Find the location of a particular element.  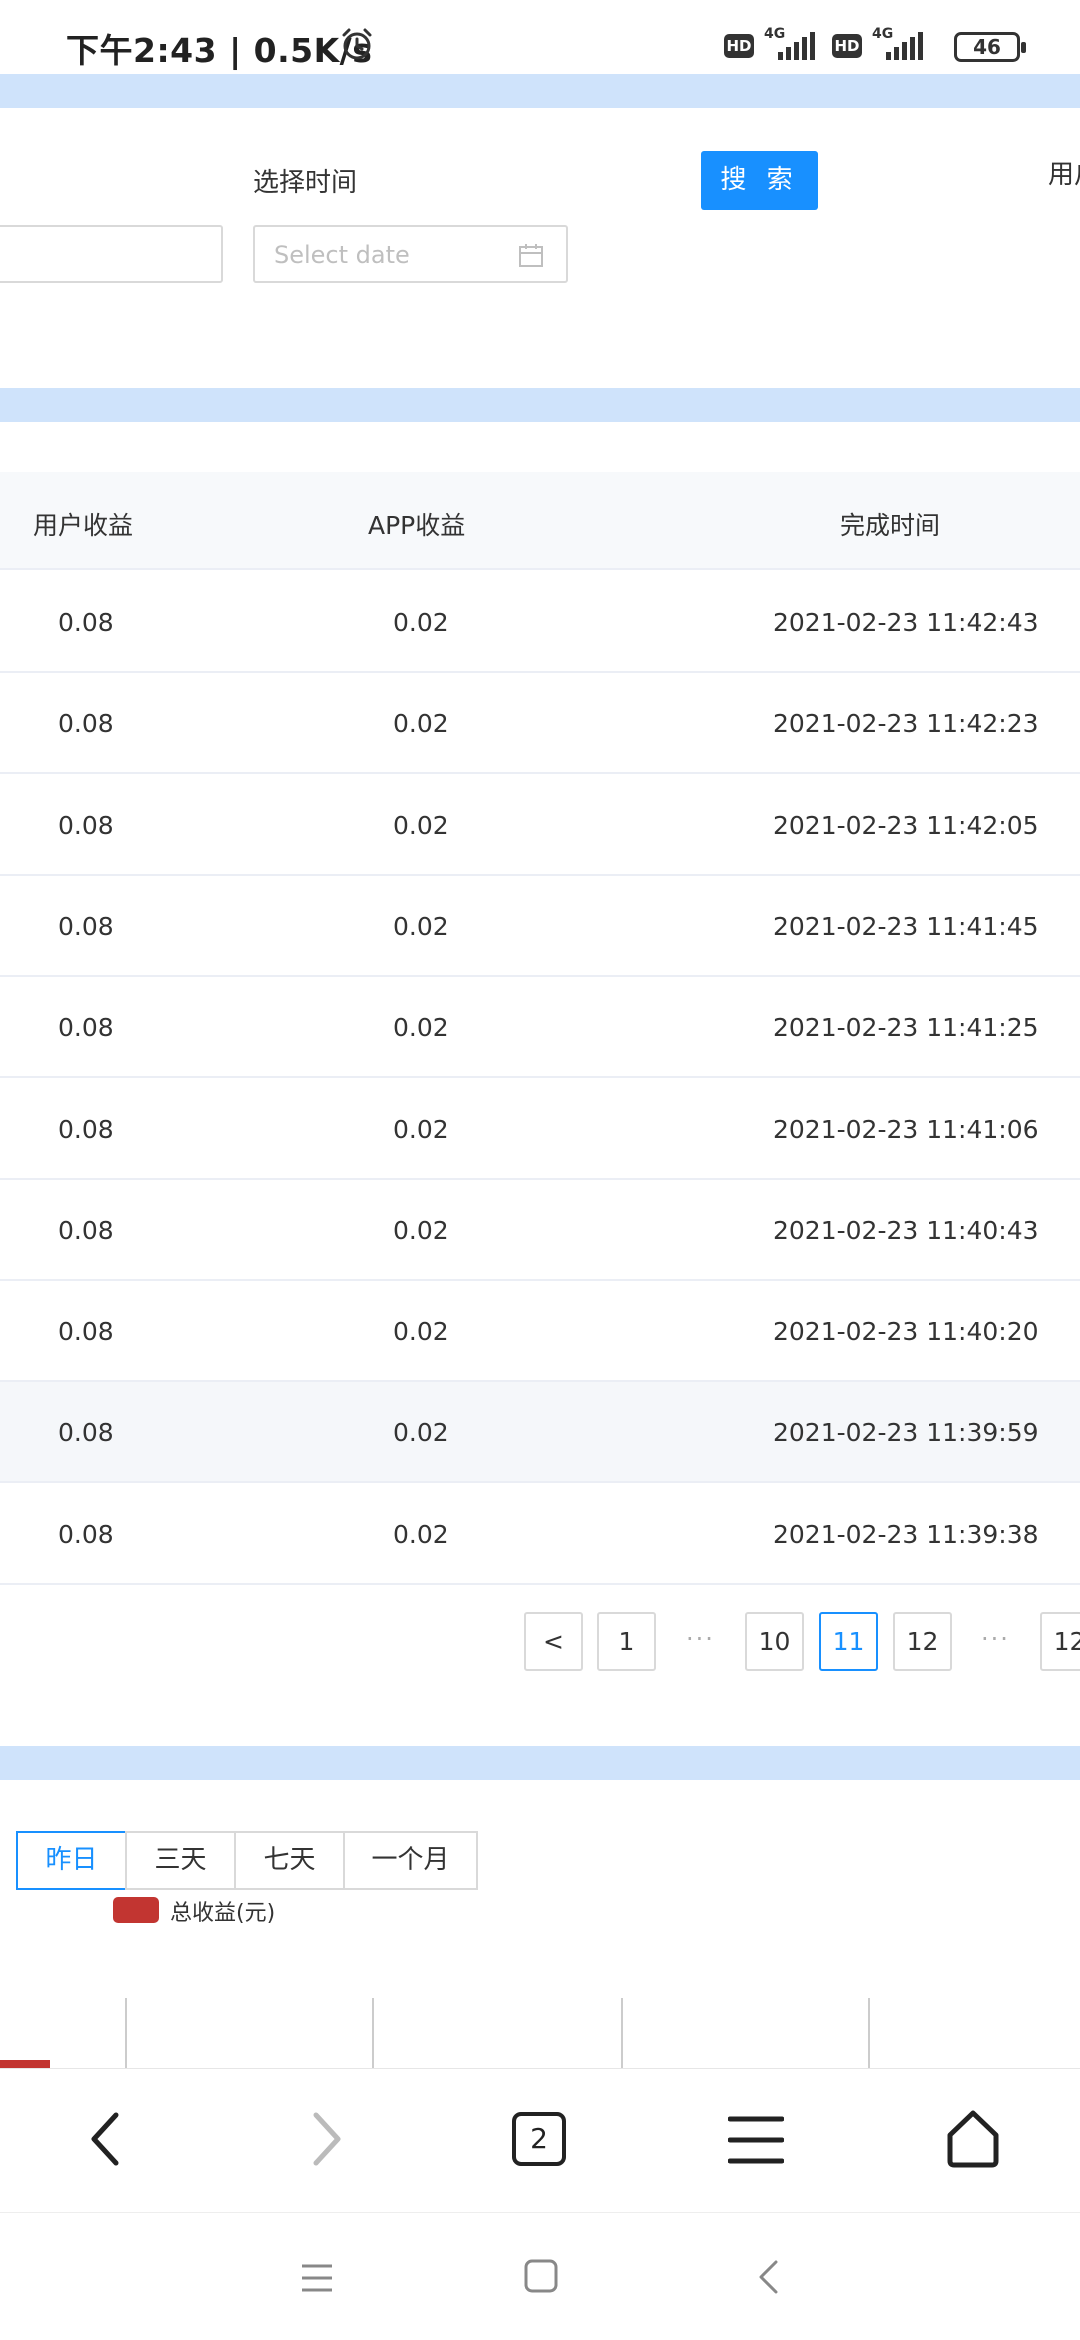

system-navigation-bar is located at coordinates (540, 2276).